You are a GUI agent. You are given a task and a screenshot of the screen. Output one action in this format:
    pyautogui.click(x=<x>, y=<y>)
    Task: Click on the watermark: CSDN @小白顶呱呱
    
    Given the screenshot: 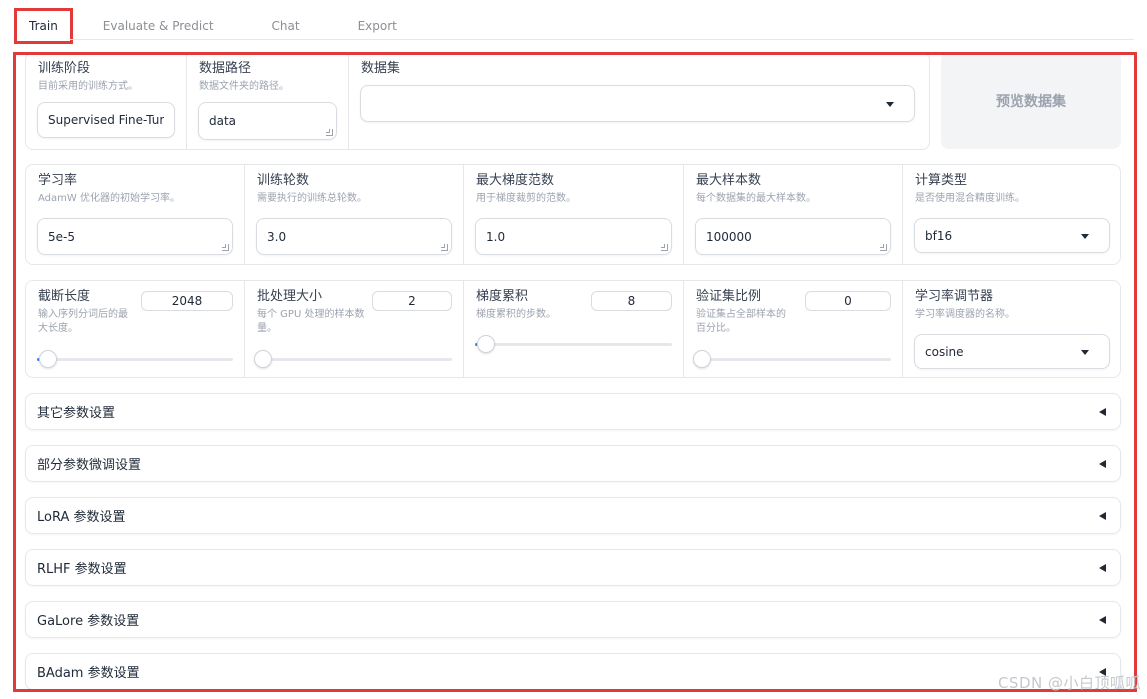 What is the action you would take?
    pyautogui.click(x=1069, y=683)
    